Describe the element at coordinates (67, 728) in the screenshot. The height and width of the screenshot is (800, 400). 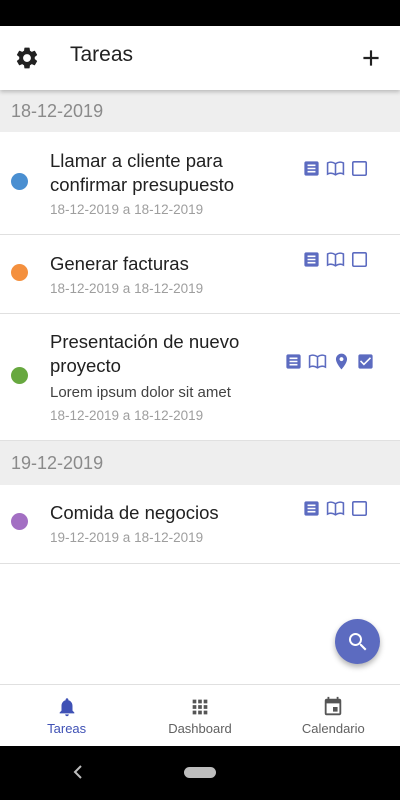
I see `nav-label: Tareas` at that location.